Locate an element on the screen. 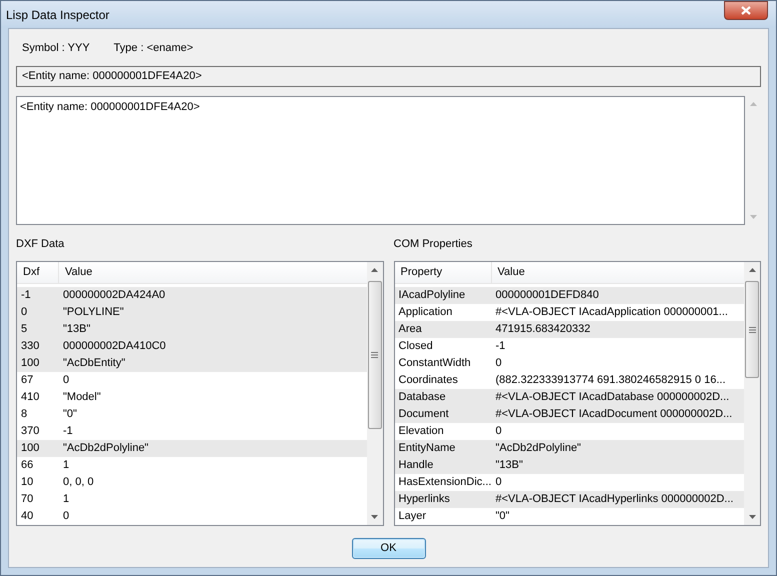 This screenshot has width=777, height=576. list-row: -1 000000002DA424A0 is located at coordinates (191, 295).